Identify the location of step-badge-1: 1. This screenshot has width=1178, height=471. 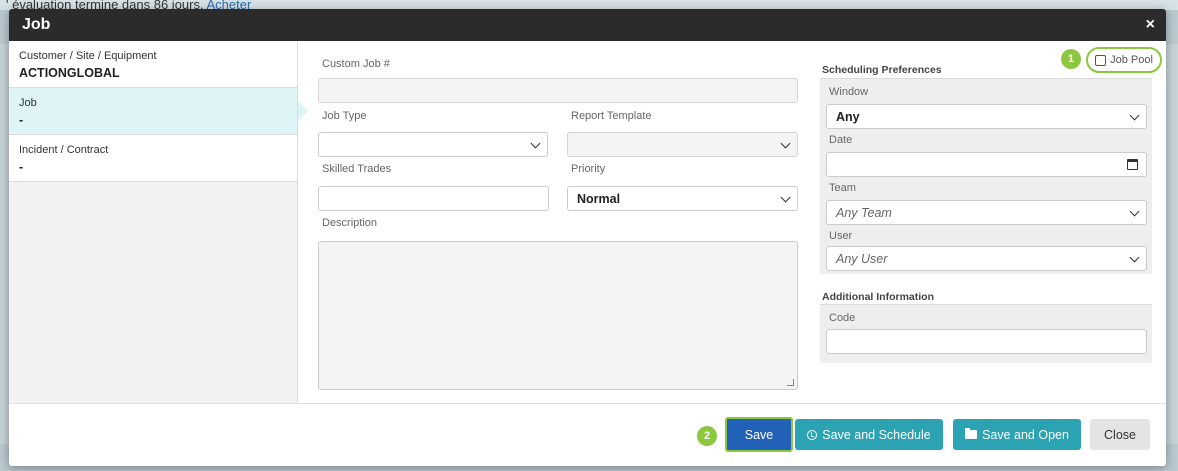
(1071, 59).